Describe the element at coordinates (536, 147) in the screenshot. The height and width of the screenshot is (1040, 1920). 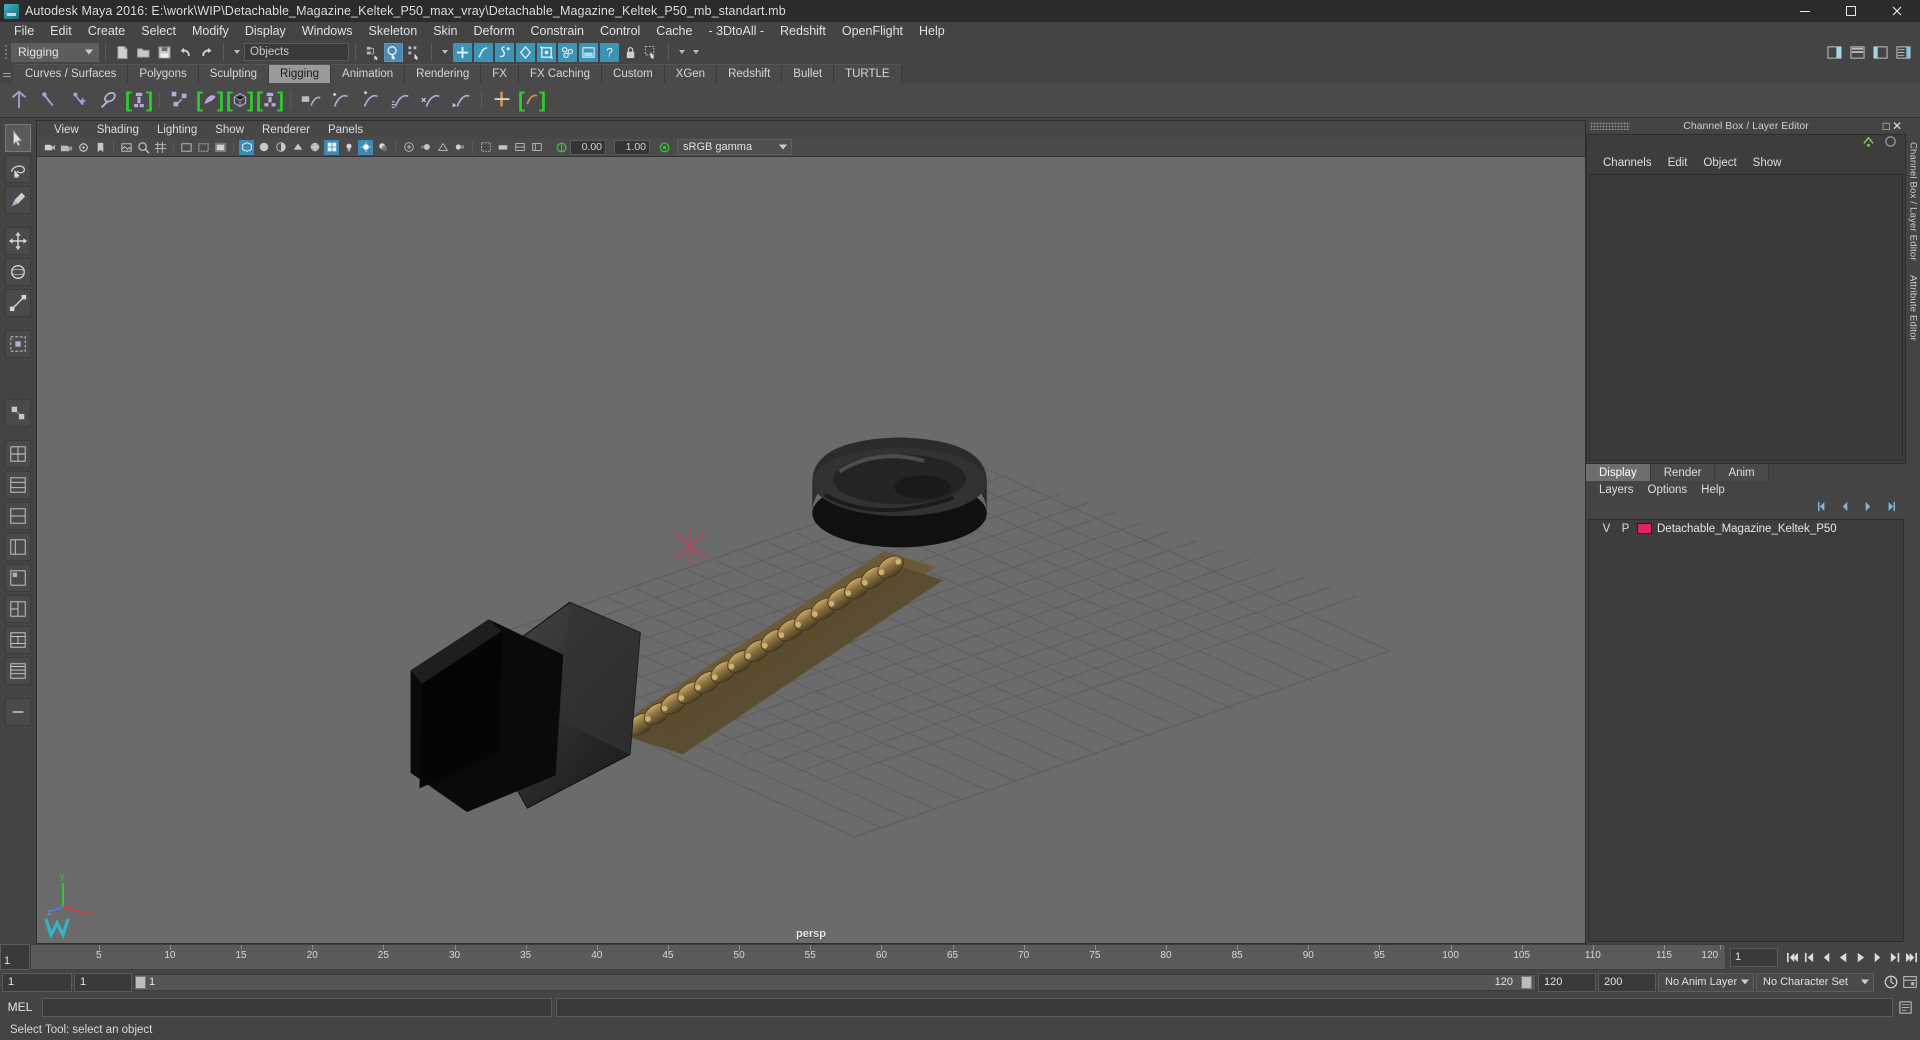
I see `xray-joints-icon` at that location.